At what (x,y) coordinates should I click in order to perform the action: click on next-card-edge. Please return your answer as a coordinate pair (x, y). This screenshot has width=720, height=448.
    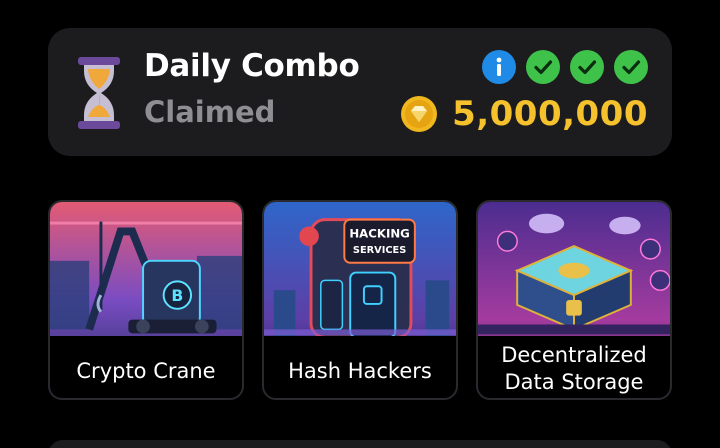
    Looking at the image, I should click on (360, 444).